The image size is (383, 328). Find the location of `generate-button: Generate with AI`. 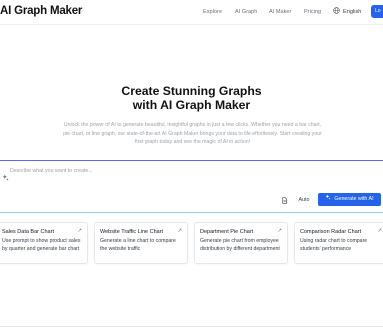

generate-button: Generate with AI is located at coordinates (349, 199).